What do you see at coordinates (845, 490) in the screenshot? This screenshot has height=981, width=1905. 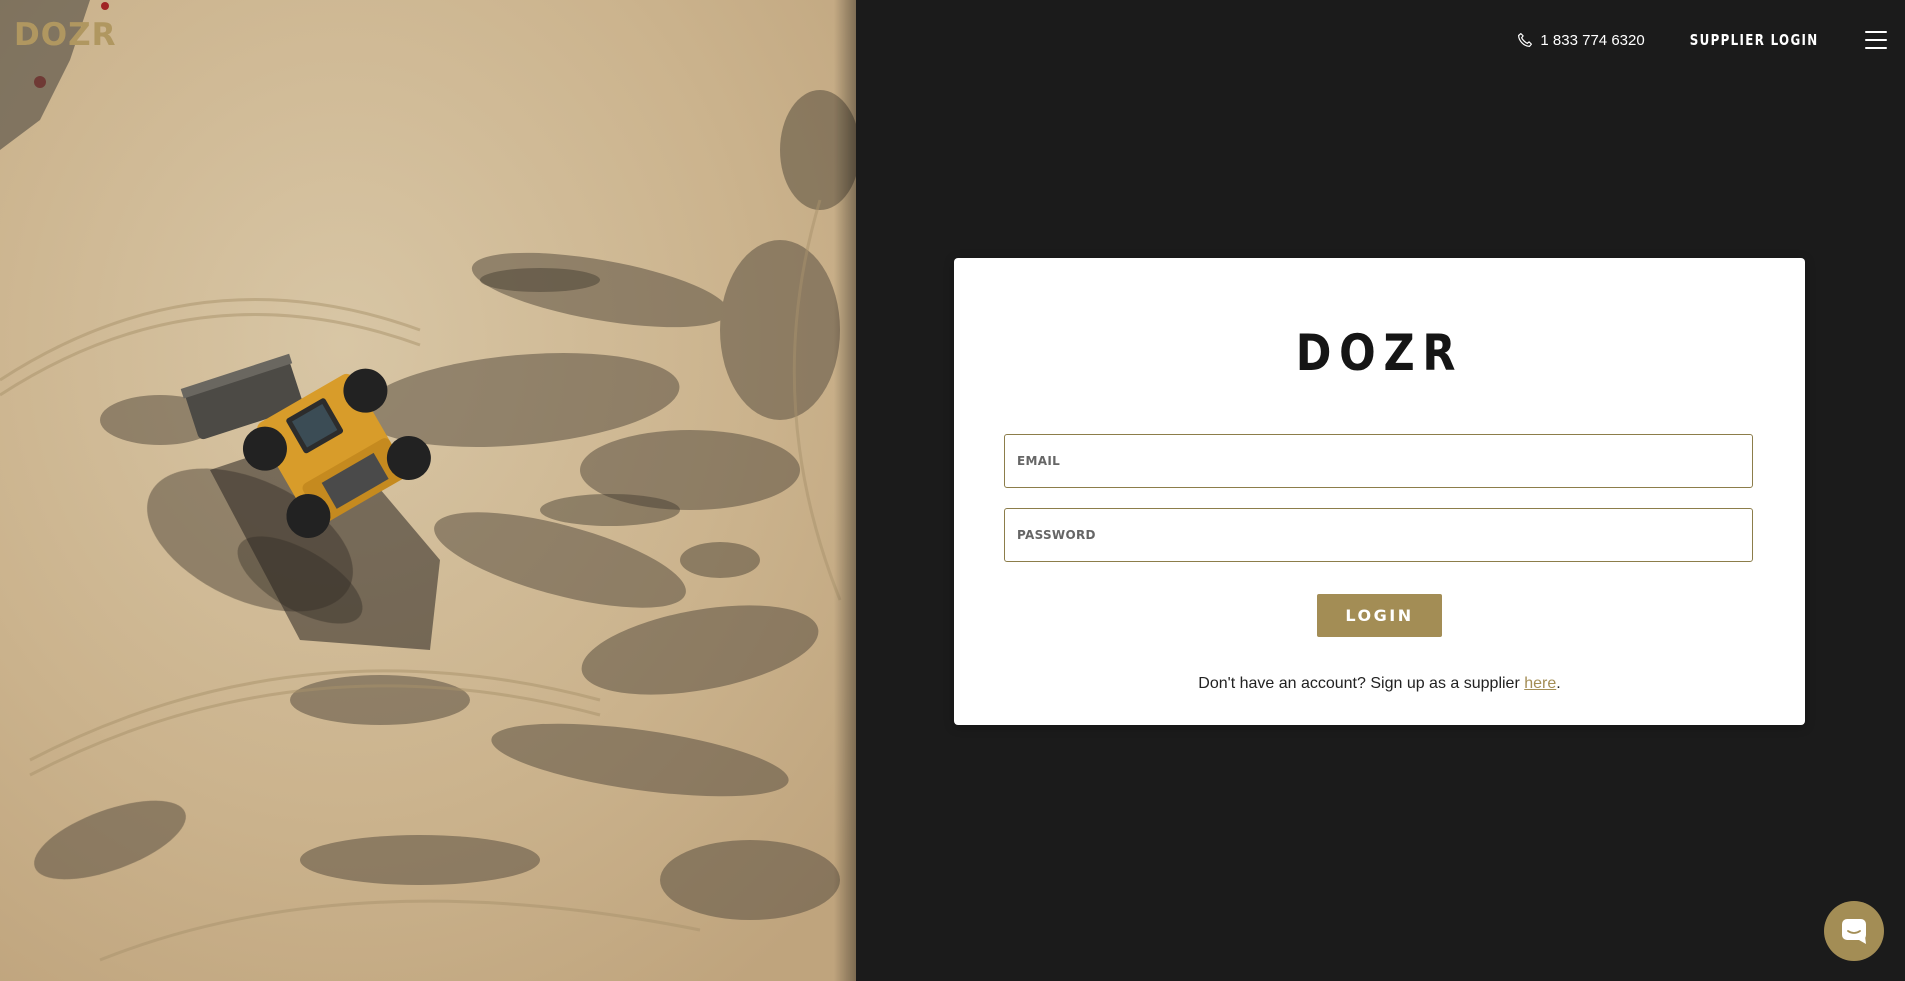 I see `hero-edge-shadow` at bounding box center [845, 490].